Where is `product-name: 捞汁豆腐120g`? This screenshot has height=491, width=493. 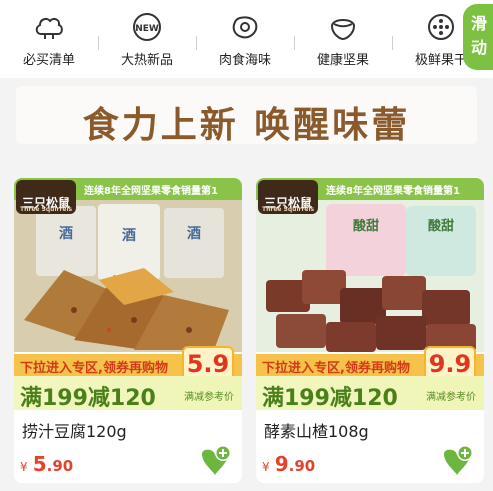 product-name: 捞汁豆腐120g is located at coordinates (74, 430).